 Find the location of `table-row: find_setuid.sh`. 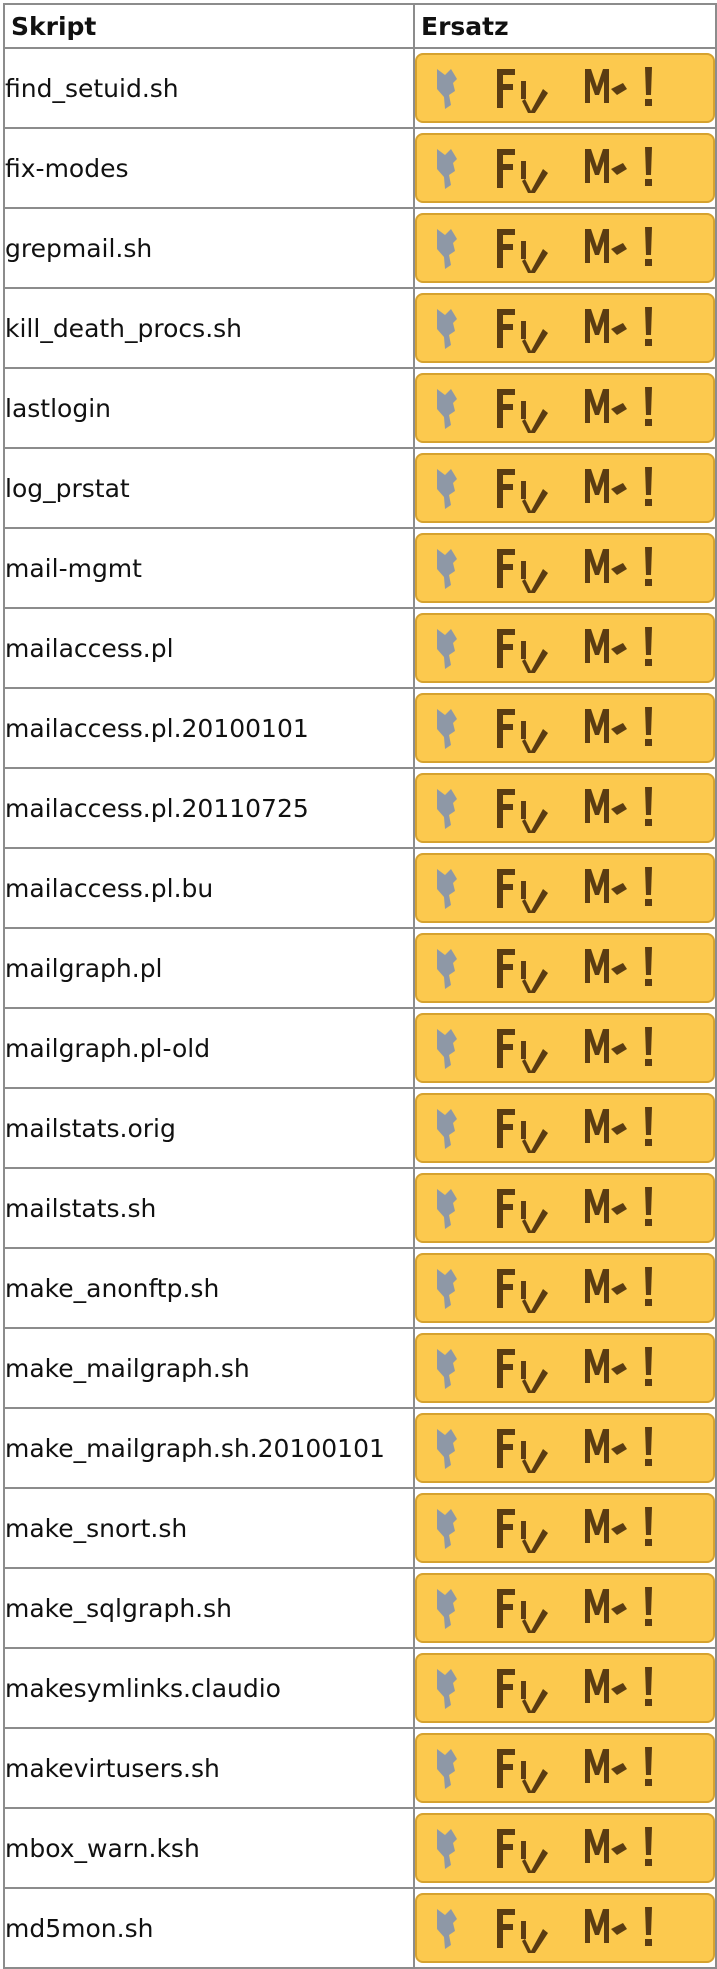

table-row: find_setuid.sh is located at coordinates (360, 88).